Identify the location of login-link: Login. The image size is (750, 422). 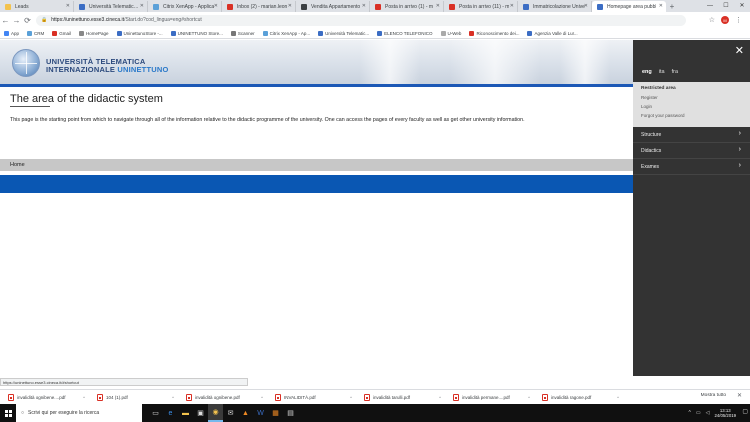
(691, 106).